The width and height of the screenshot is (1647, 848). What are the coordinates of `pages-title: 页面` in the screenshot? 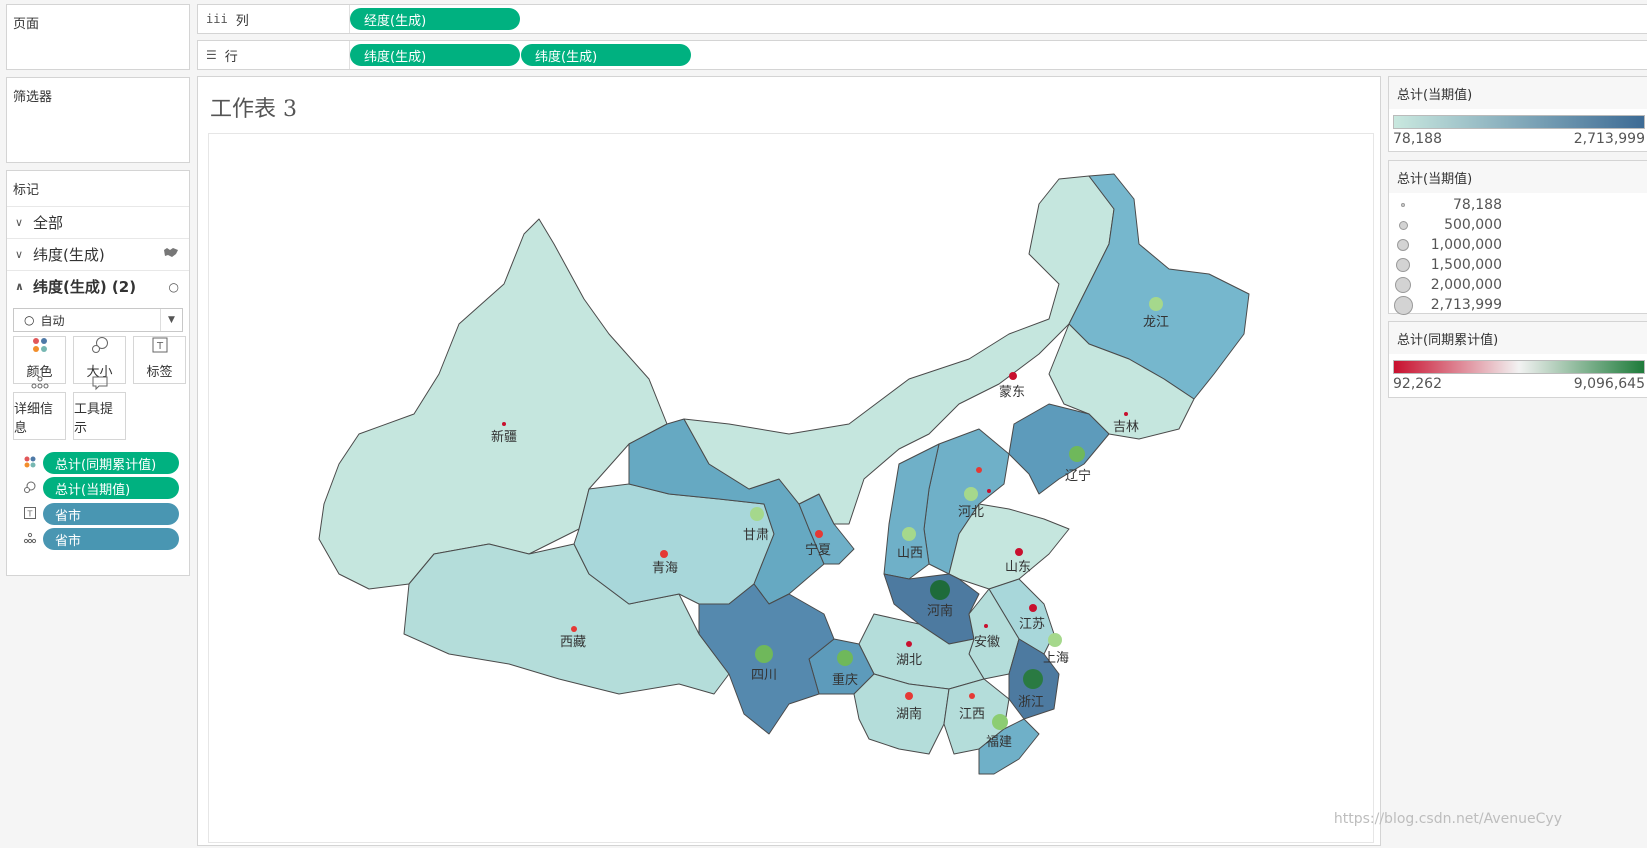 It's located at (98, 18).